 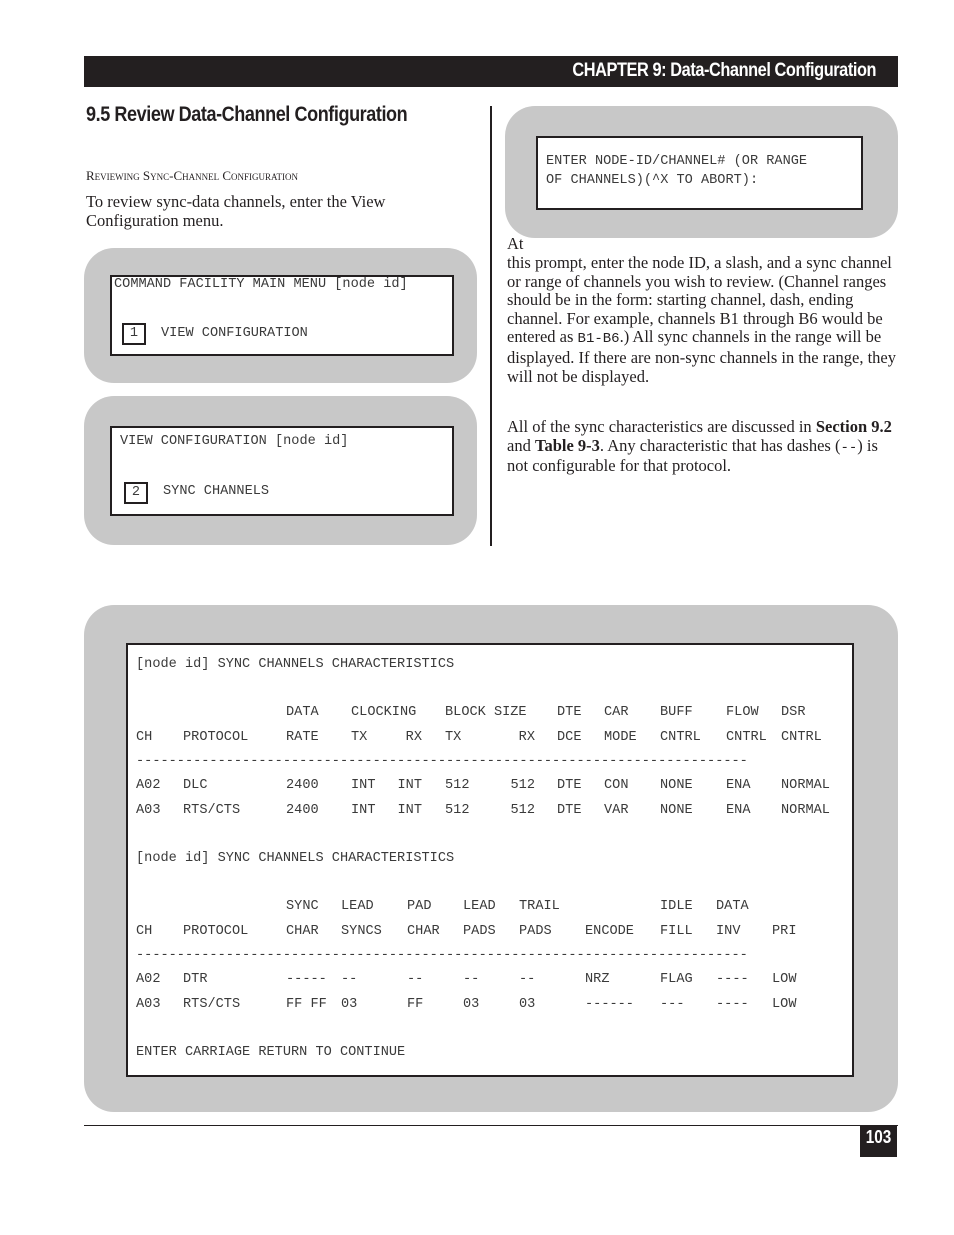 What do you see at coordinates (616, 785) in the screenshot?
I see `table-row-cell: CON` at bounding box center [616, 785].